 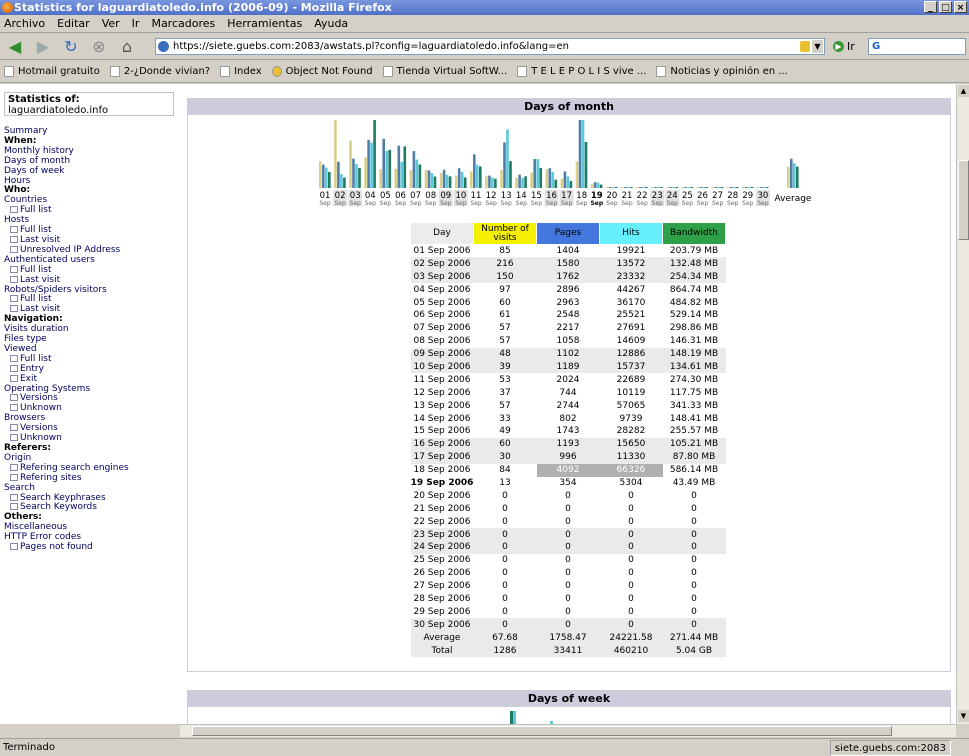 What do you see at coordinates (505, 379) in the screenshot?
I see `visits-cell: 53` at bounding box center [505, 379].